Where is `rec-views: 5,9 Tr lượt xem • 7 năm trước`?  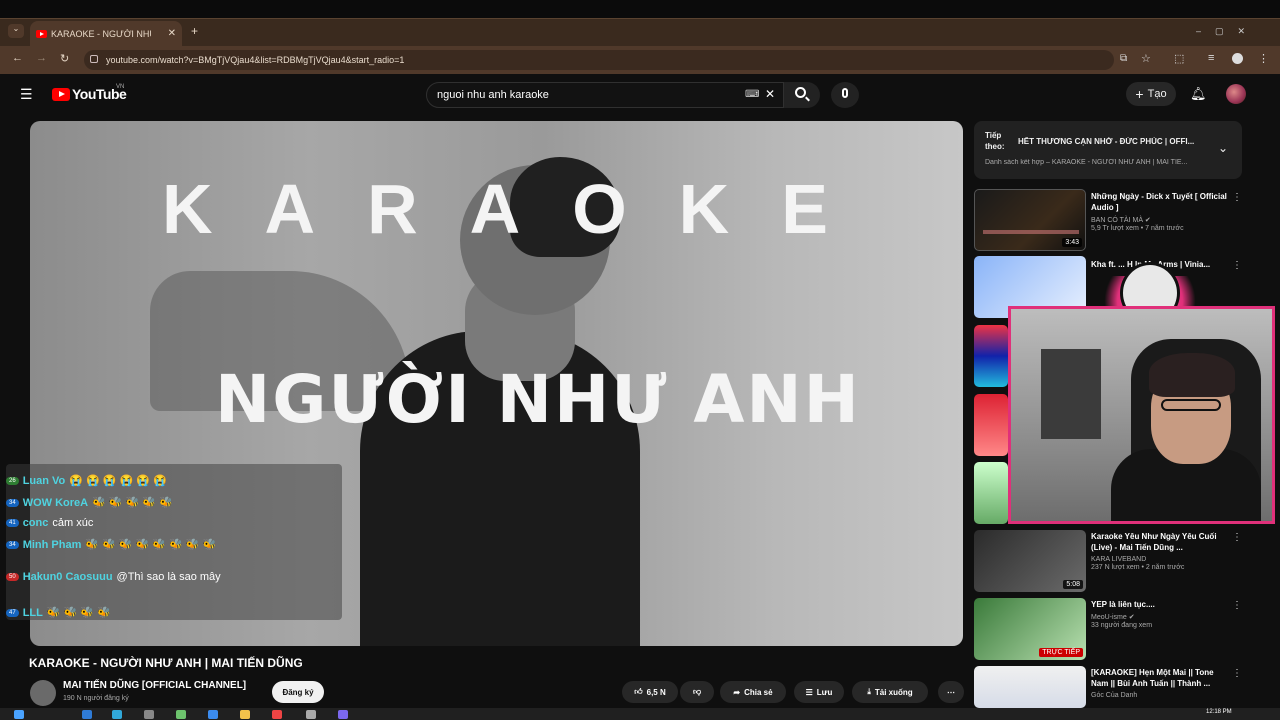
rec-views: 5,9 Tr lượt xem • 7 năm trước is located at coordinates (1137, 228).